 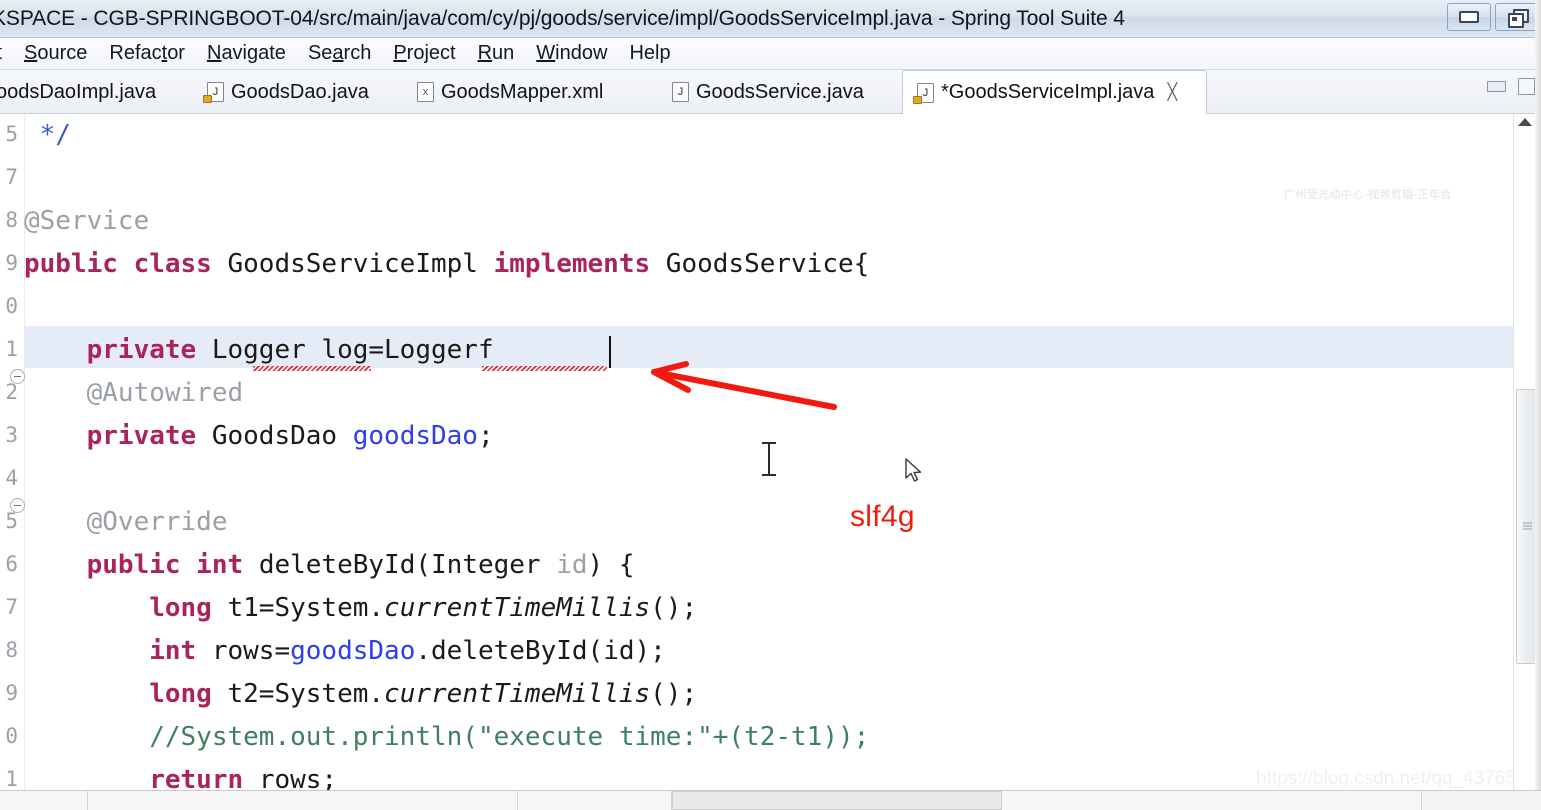 I want to click on annotation-label: slf4g, so click(x=882, y=516).